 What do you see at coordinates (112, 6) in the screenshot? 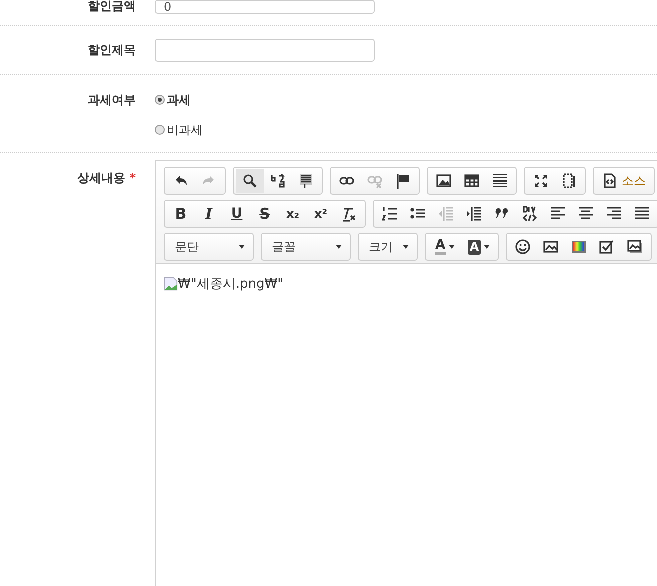
I see `field-label: 할인금액` at bounding box center [112, 6].